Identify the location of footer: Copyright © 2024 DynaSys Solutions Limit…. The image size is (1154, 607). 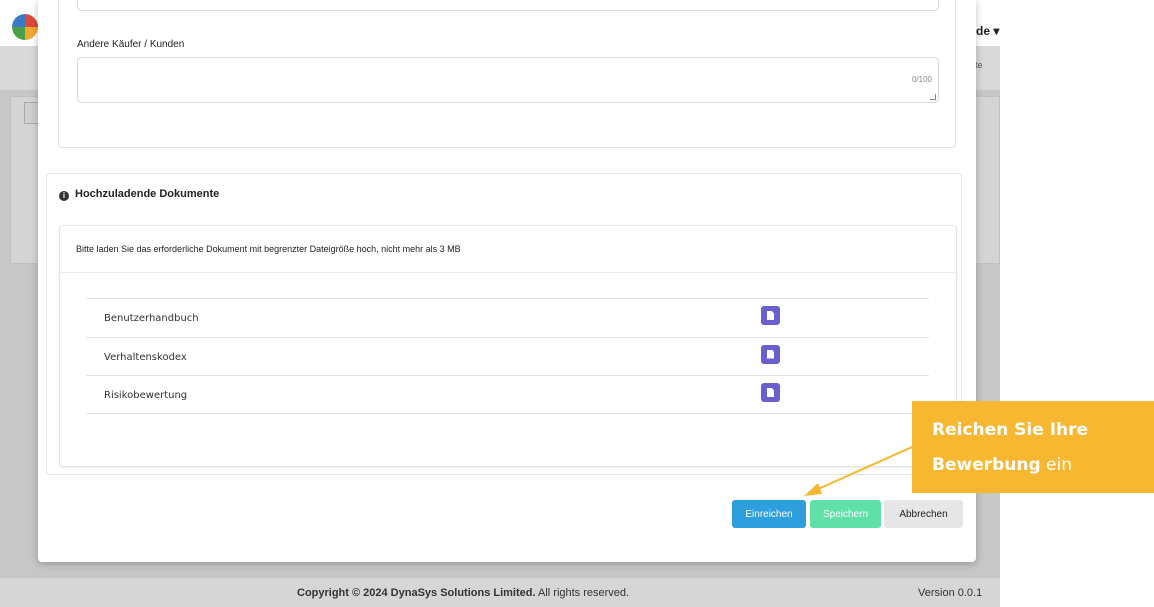
(500, 592).